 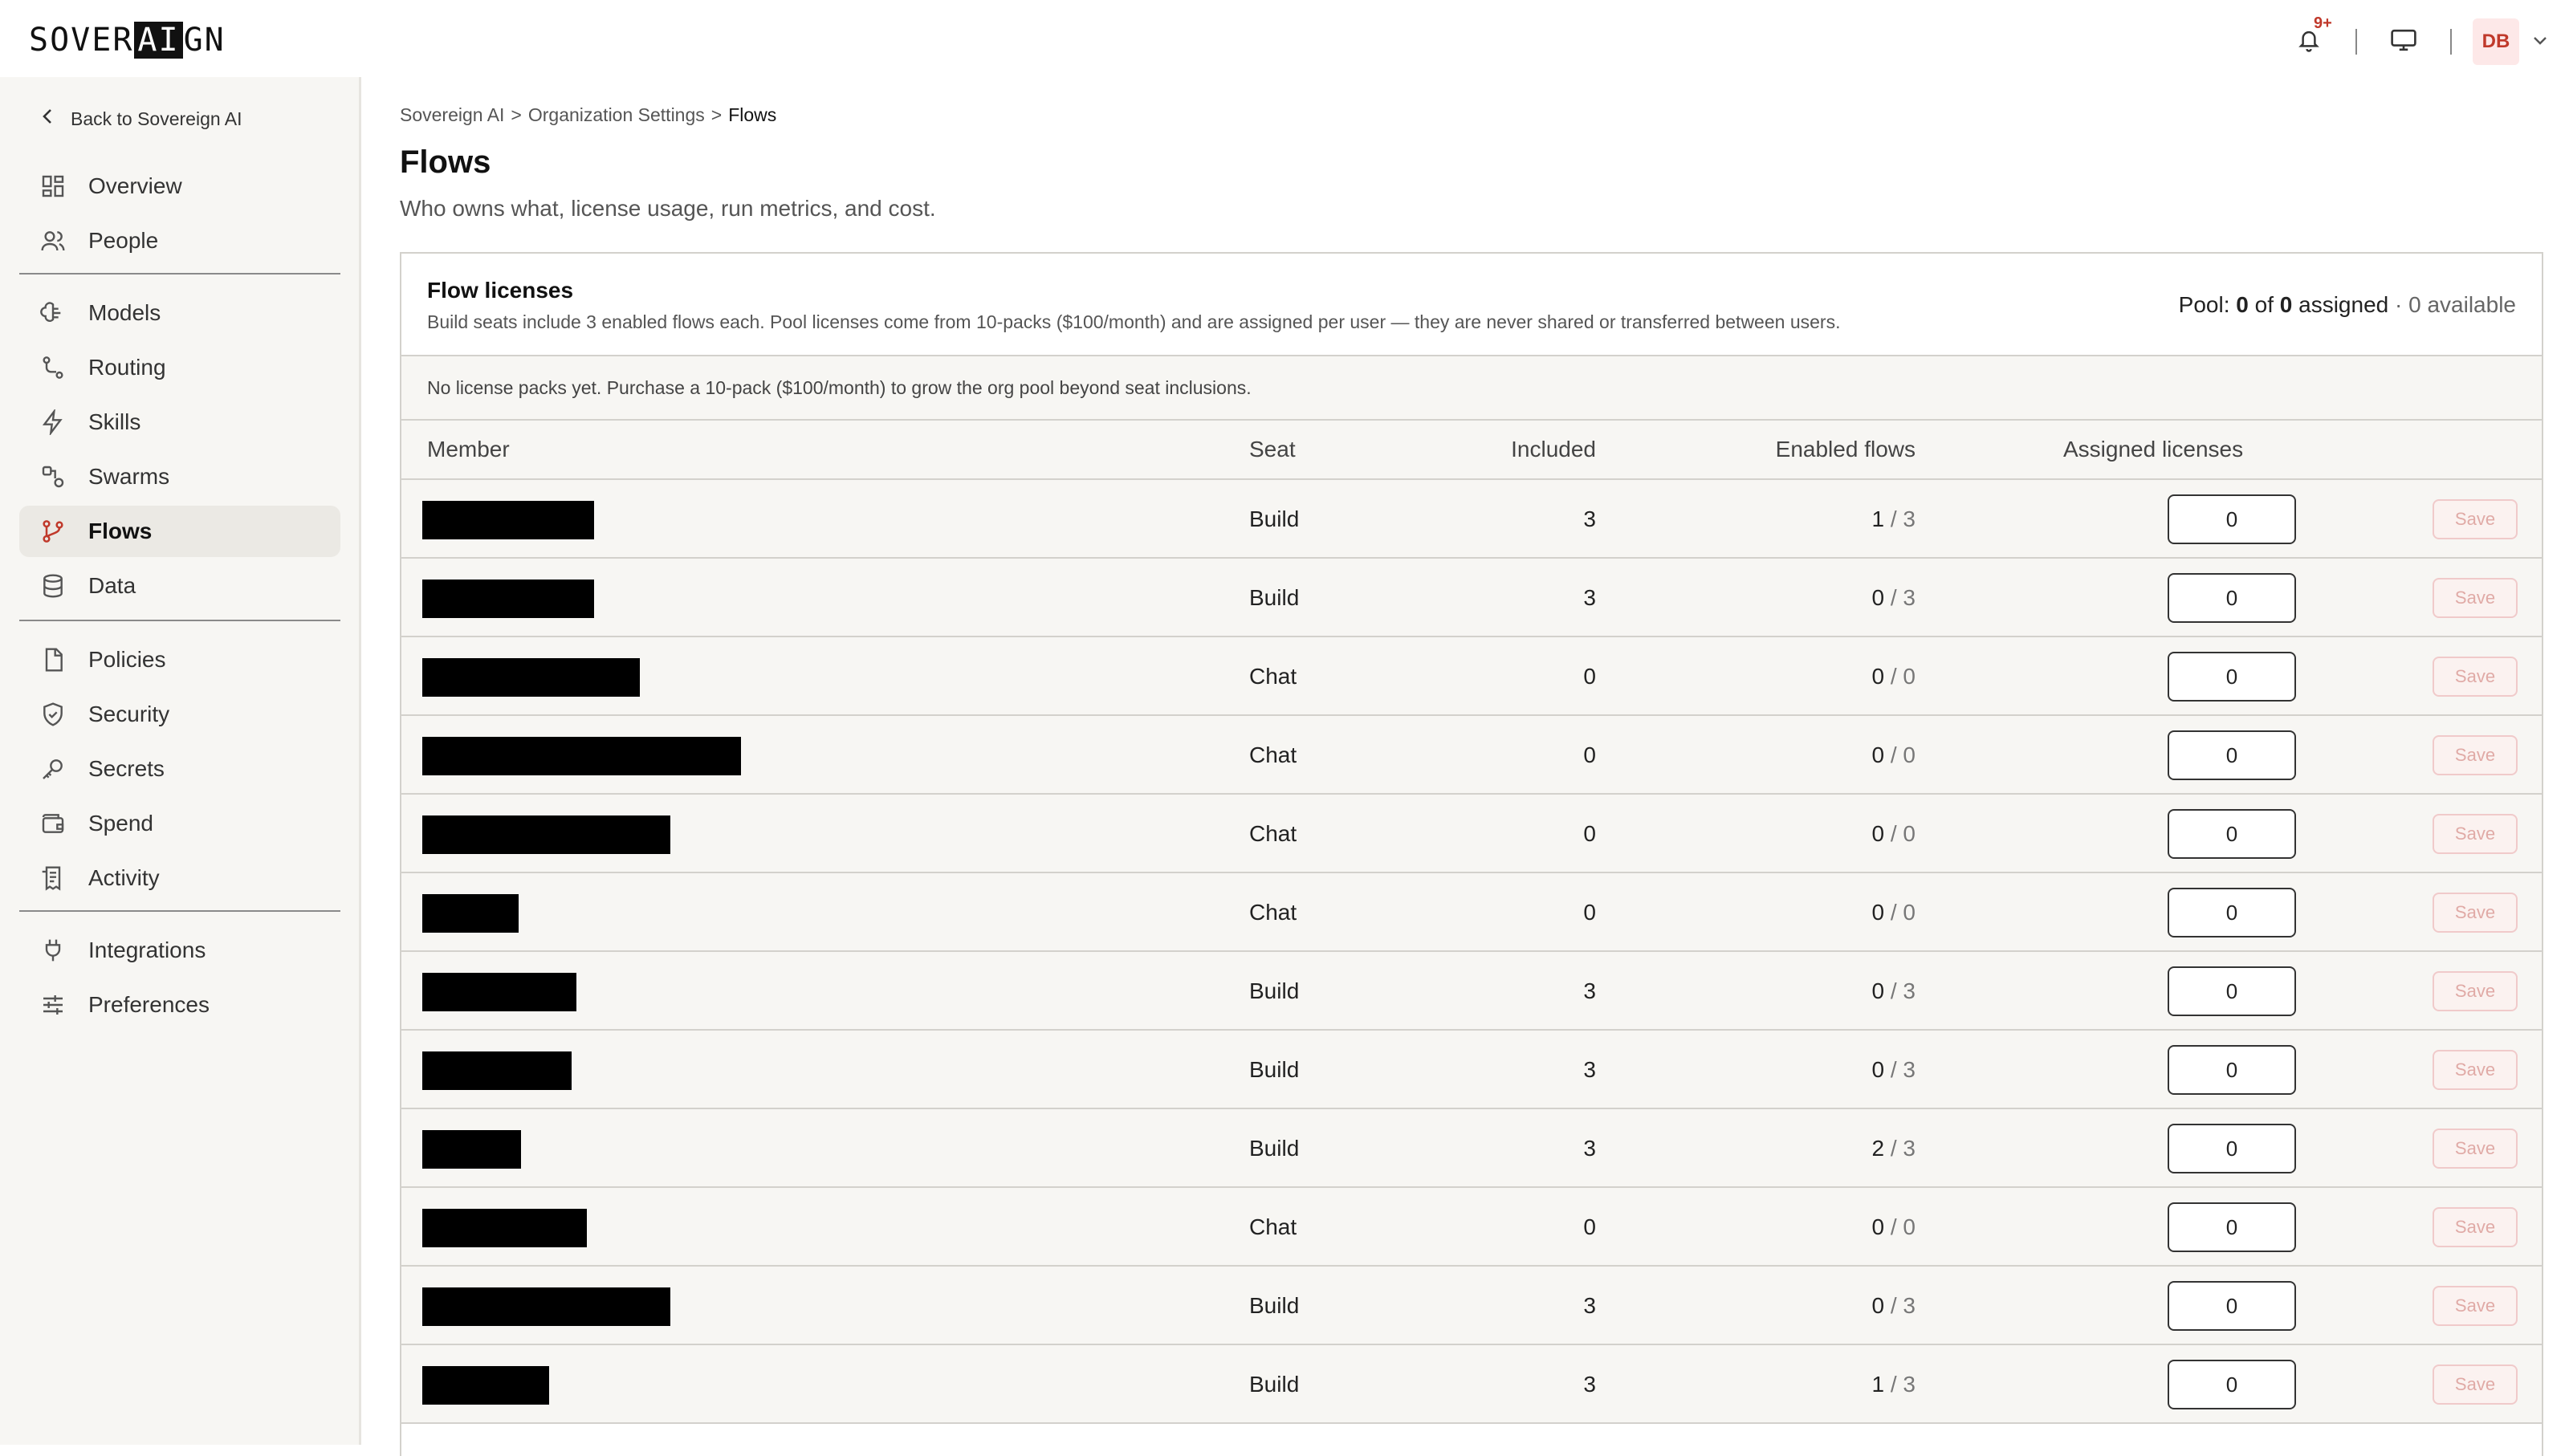 I want to click on sidebar-item-label: Secrets, so click(x=127, y=769).